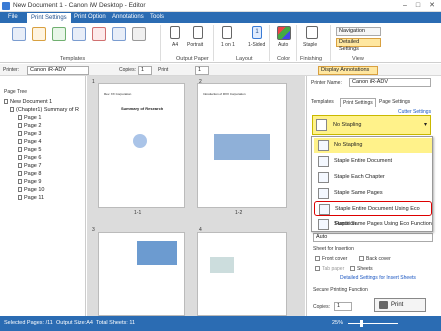 This screenshot has width=441, height=331. What do you see at coordinates (373, 193) in the screenshot?
I see `menu-item-staple-same-pages: Staple Same Pages` at bounding box center [373, 193].